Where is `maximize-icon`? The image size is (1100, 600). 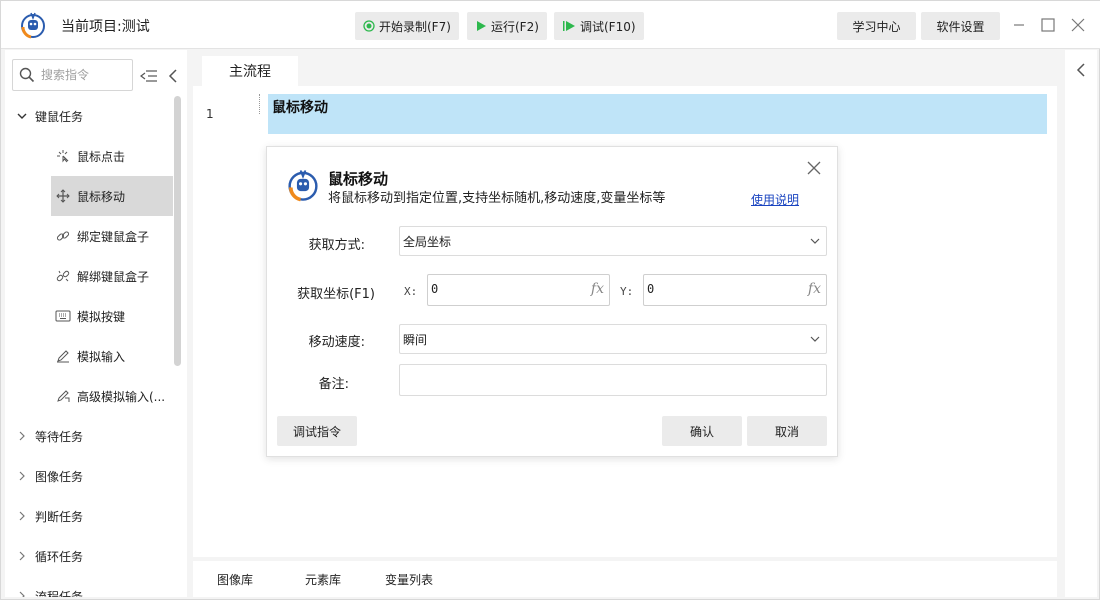
maximize-icon is located at coordinates (1048, 25).